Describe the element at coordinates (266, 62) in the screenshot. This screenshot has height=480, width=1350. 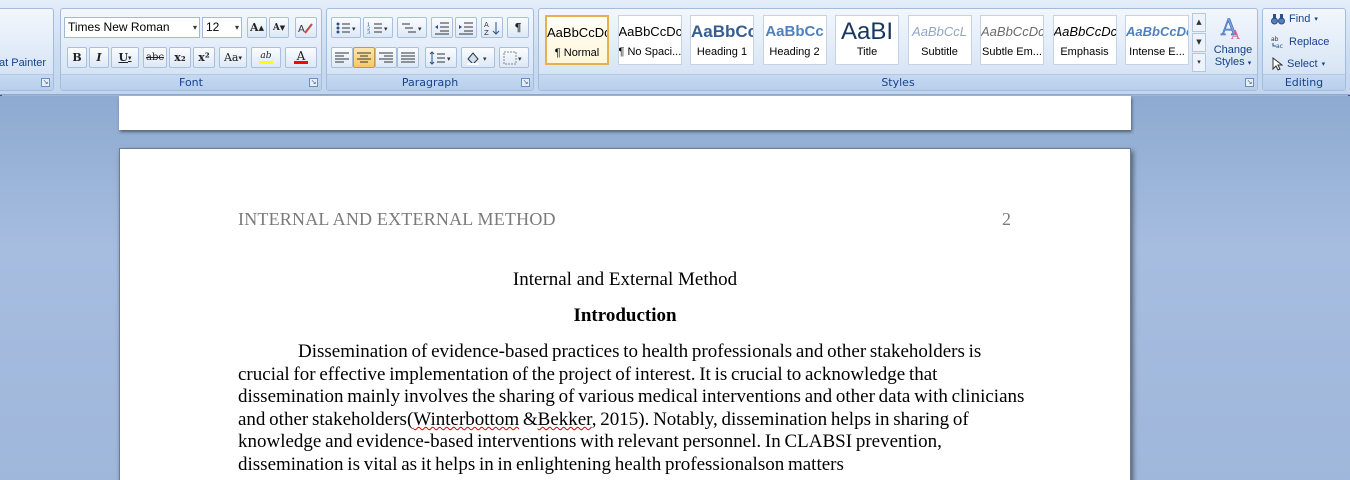
I see `highlight-color-bar` at that location.